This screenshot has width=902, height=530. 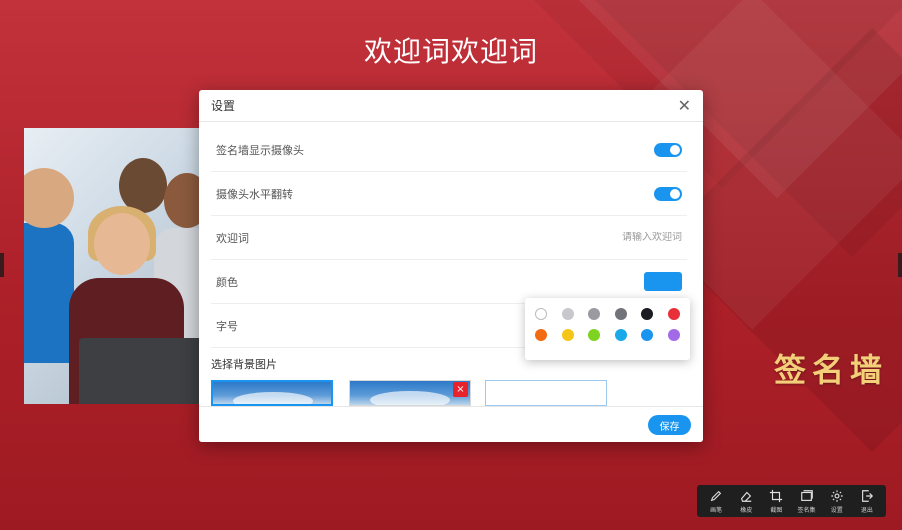 I want to click on color-palette-popup, so click(x=607, y=329).